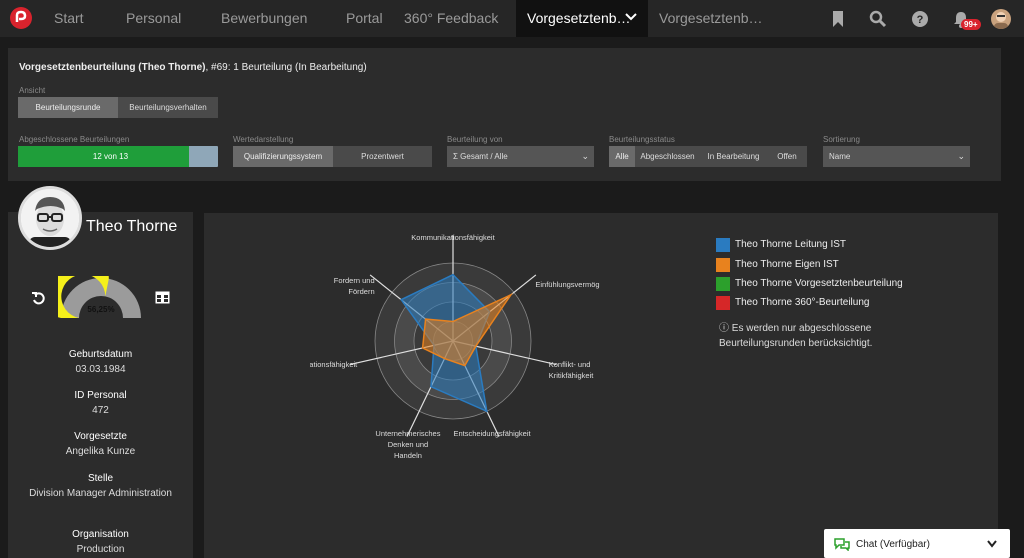  I want to click on wertedarstellung-toggle: Qualifizierungssystem Prozentwert, so click(332, 156).